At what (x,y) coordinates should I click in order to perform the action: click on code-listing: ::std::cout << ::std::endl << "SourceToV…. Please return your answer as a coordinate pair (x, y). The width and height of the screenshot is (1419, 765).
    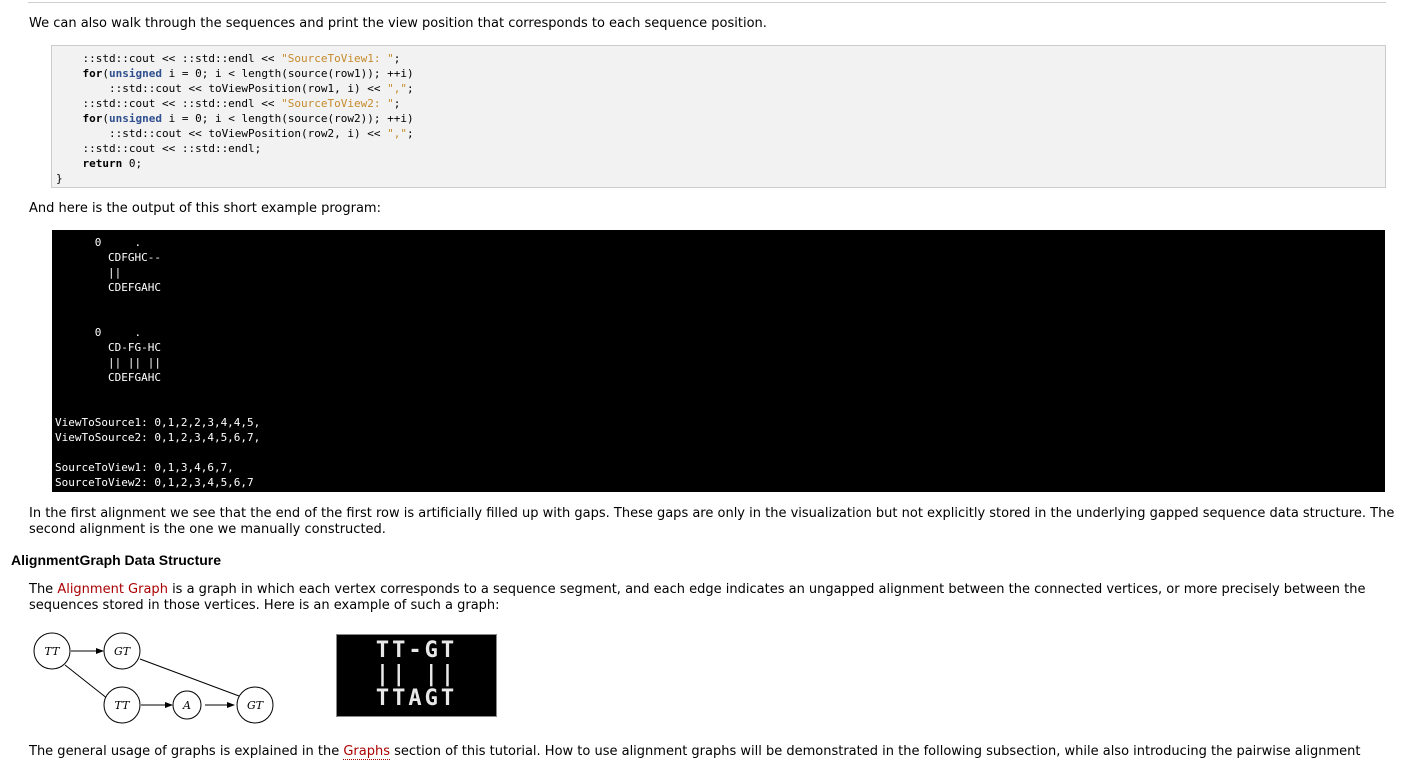
    Looking at the image, I should click on (235, 118).